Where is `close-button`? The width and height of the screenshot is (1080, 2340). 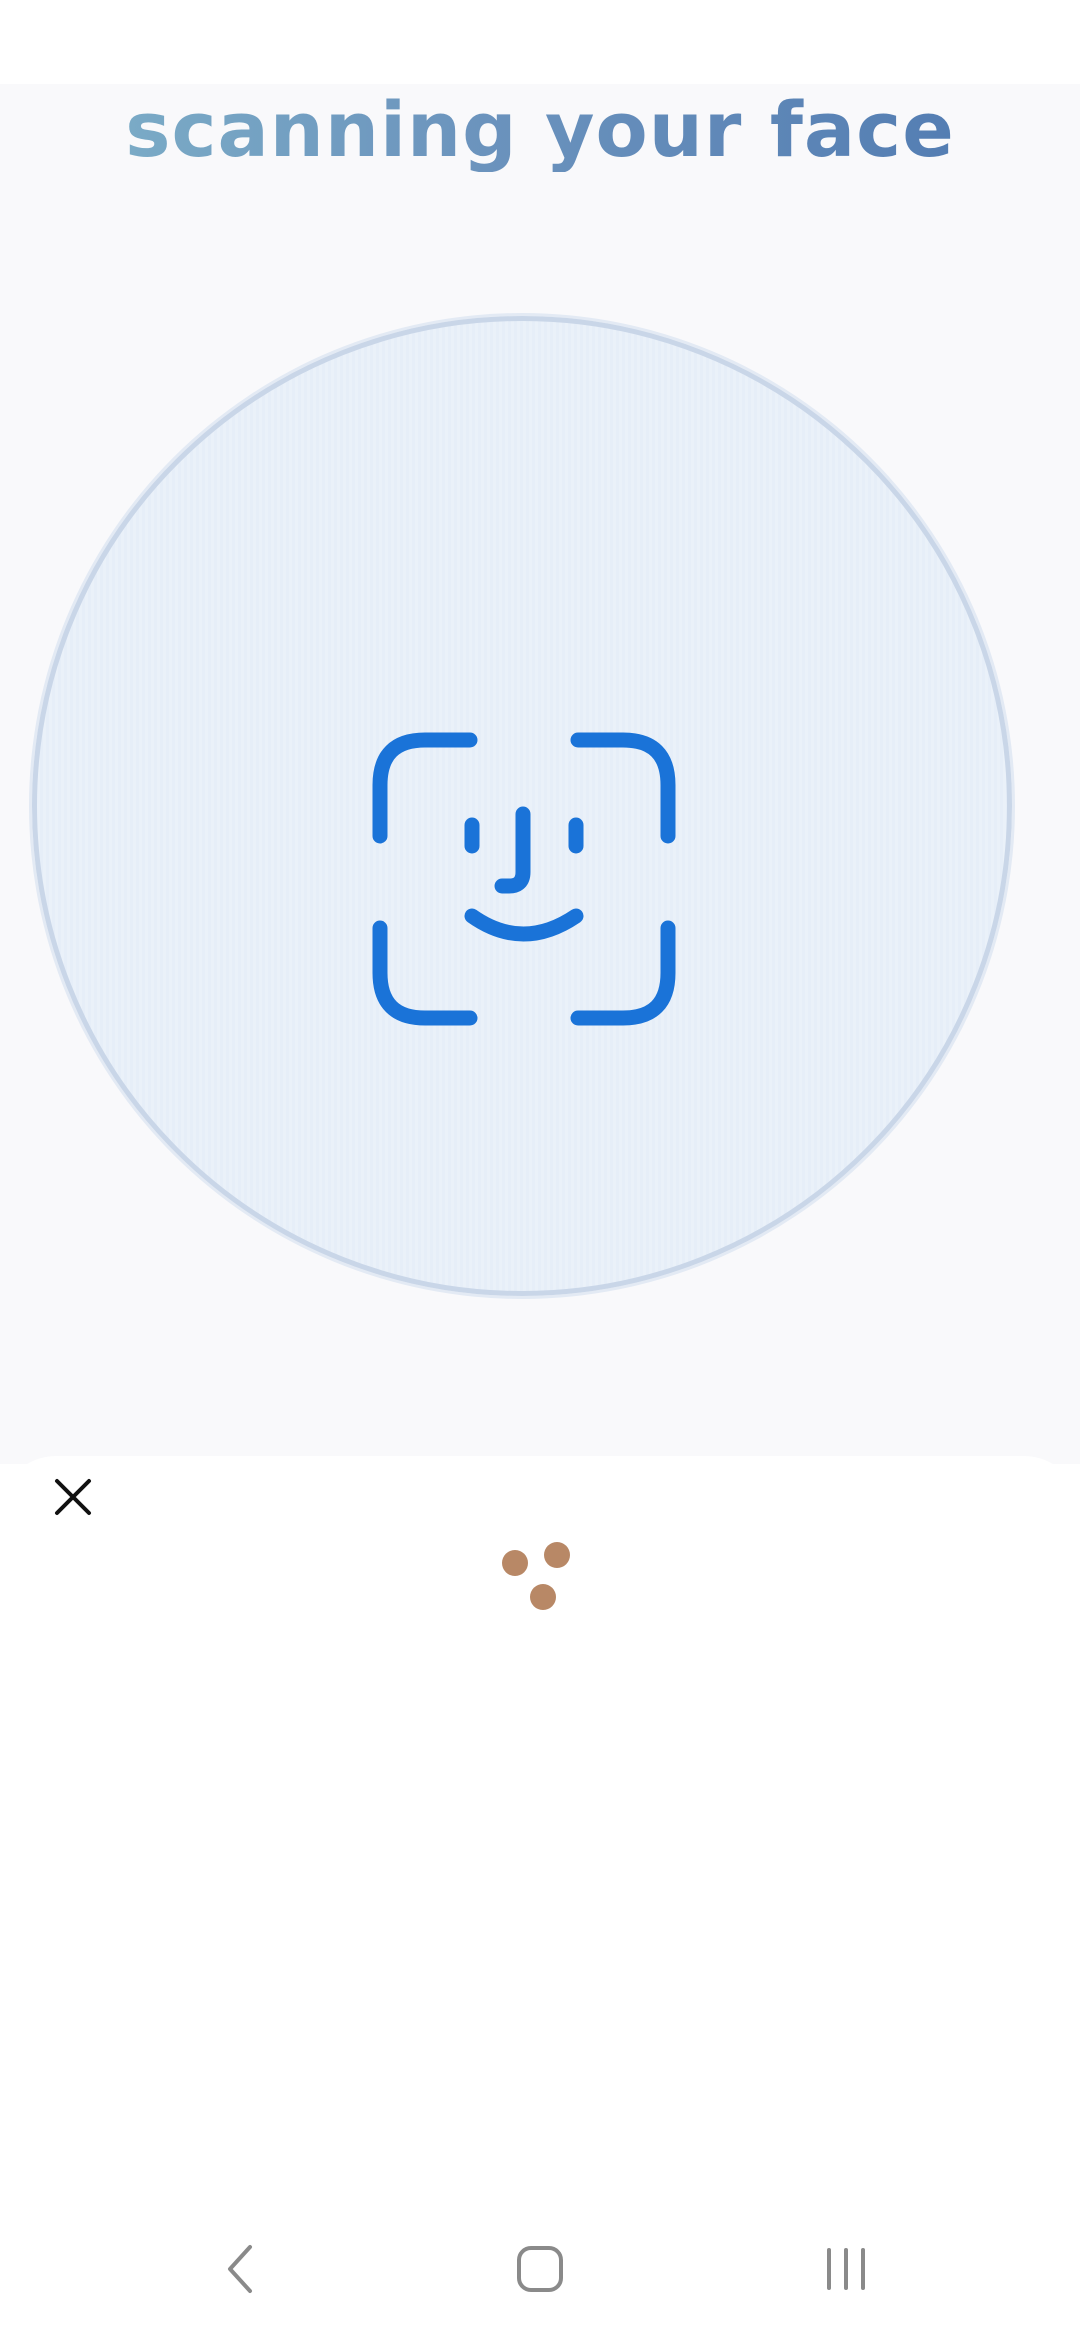
close-button is located at coordinates (73, 1497).